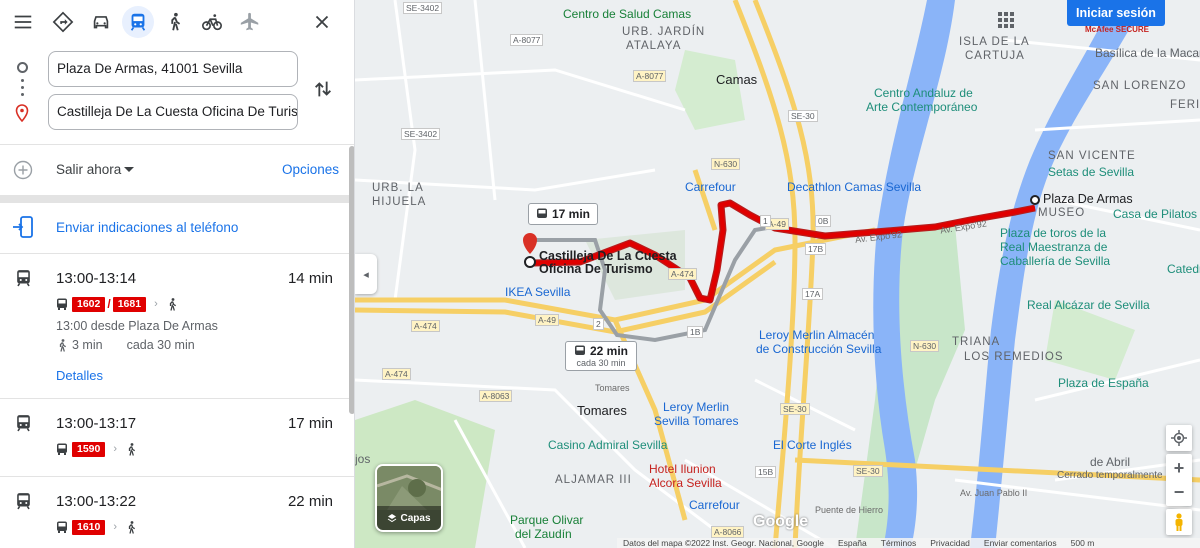 This screenshot has width=1200, height=548. What do you see at coordinates (310, 169) in the screenshot?
I see `options-link: Opciones` at bounding box center [310, 169].